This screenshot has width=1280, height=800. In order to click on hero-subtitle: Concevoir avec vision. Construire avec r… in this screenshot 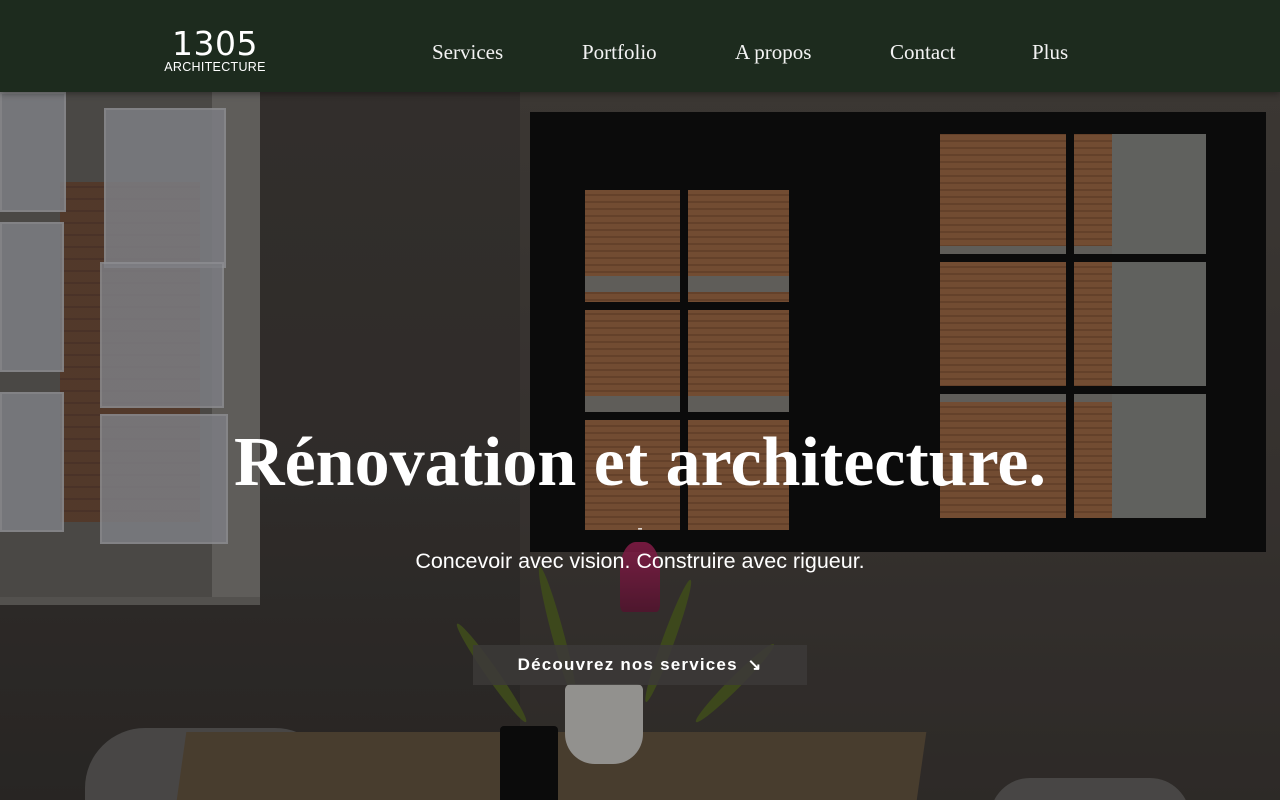, I will do `click(640, 561)`.